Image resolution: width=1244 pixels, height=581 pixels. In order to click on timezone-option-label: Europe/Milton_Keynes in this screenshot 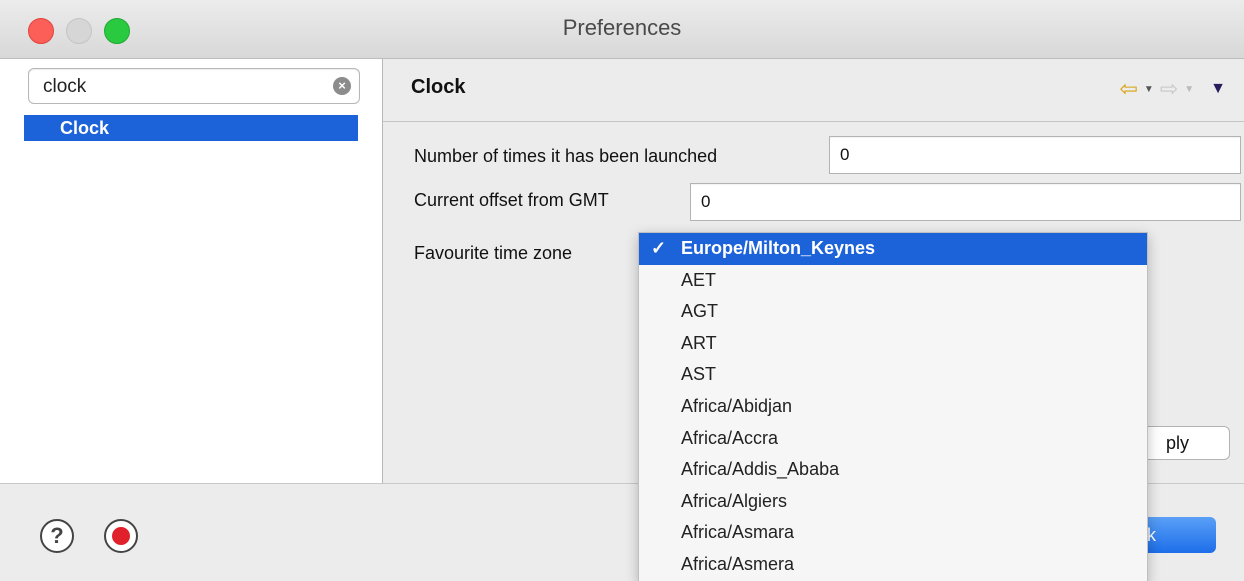, I will do `click(778, 248)`.